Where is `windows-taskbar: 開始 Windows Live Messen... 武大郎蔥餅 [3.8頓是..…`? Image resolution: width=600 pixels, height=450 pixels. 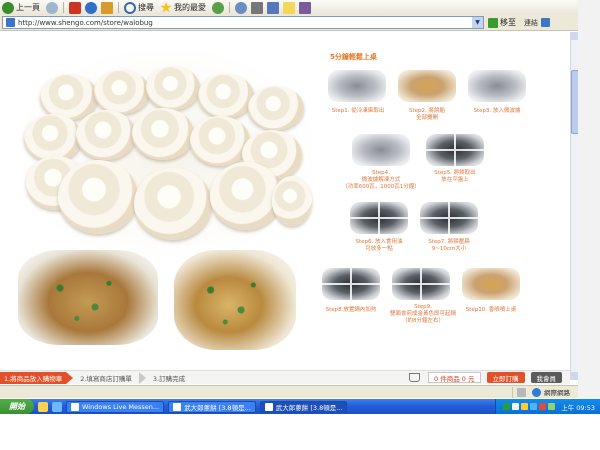
windows-taskbar: 開始 Windows Live Messen... 武大郎蔥餅 [3.8頓是..… is located at coordinates (300, 406).